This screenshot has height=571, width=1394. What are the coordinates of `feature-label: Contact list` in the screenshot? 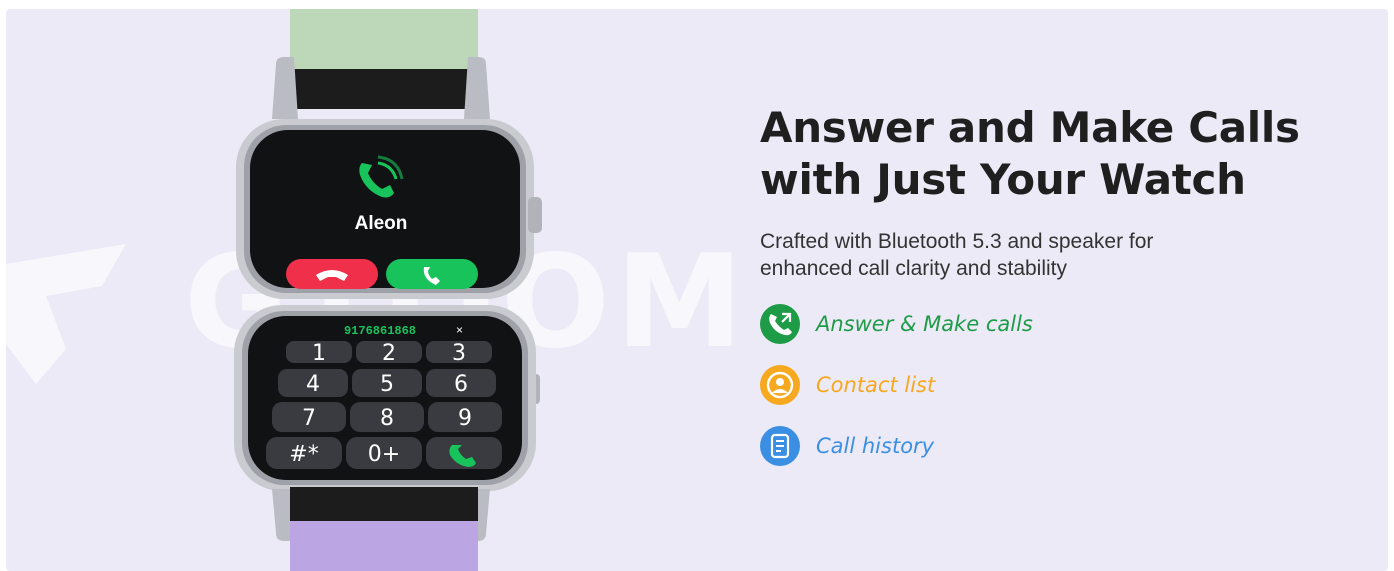 It's located at (876, 385).